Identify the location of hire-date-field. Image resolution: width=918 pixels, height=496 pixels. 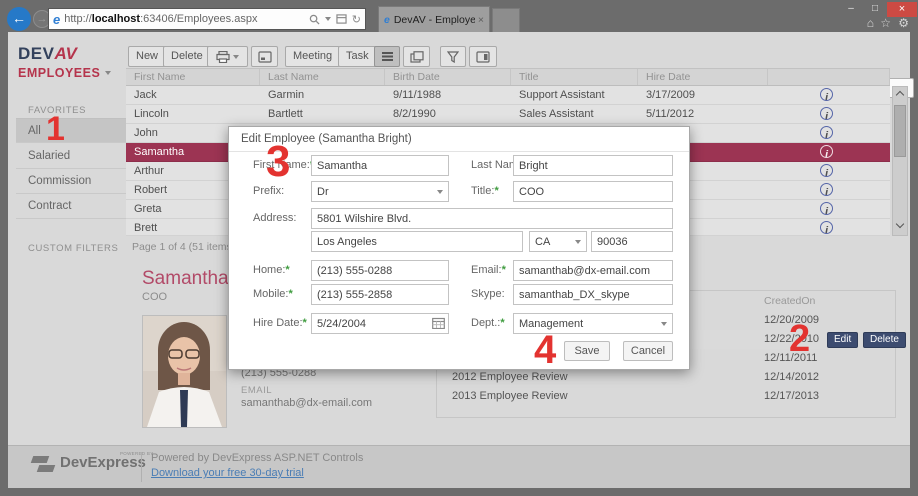
(380, 323).